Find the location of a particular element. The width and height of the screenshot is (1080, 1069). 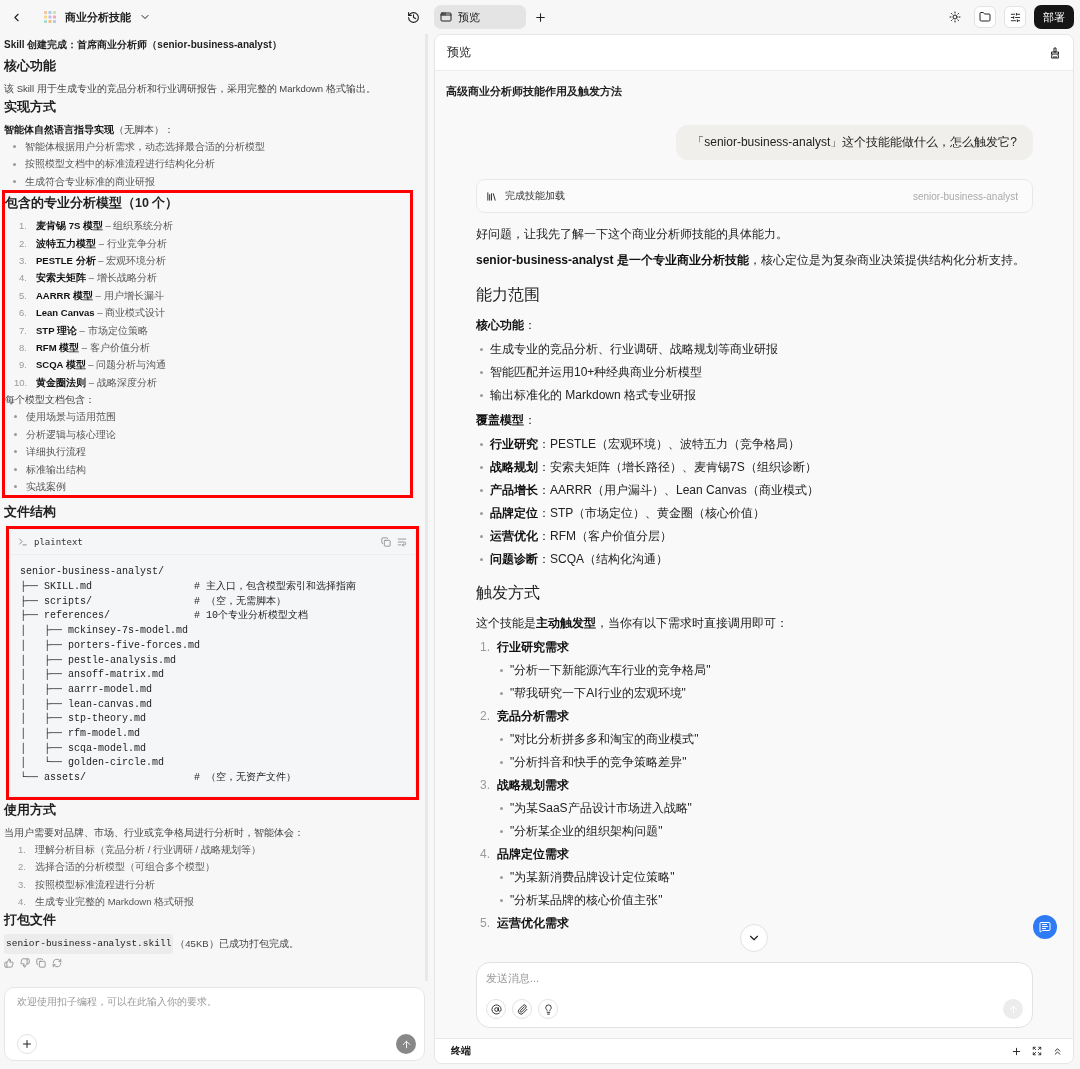

add-tab-icon is located at coordinates (540, 17).